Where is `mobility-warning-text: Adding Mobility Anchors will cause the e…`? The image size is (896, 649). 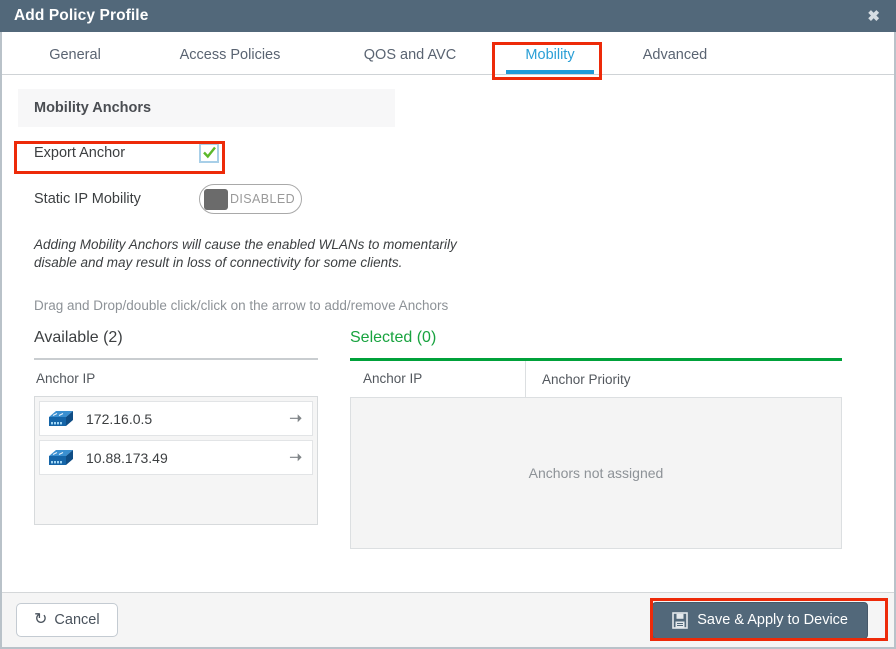
mobility-warning-text: Adding Mobility Anchors will cause the e… is located at coordinates (448, 254).